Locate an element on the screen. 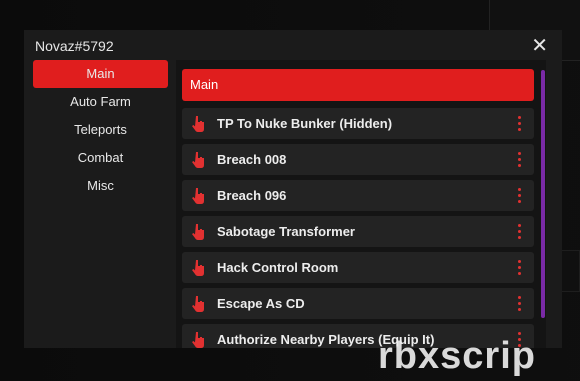 Image resolution: width=580 pixels, height=381 pixels. sidebar-item-misc: Misc is located at coordinates (100, 186).